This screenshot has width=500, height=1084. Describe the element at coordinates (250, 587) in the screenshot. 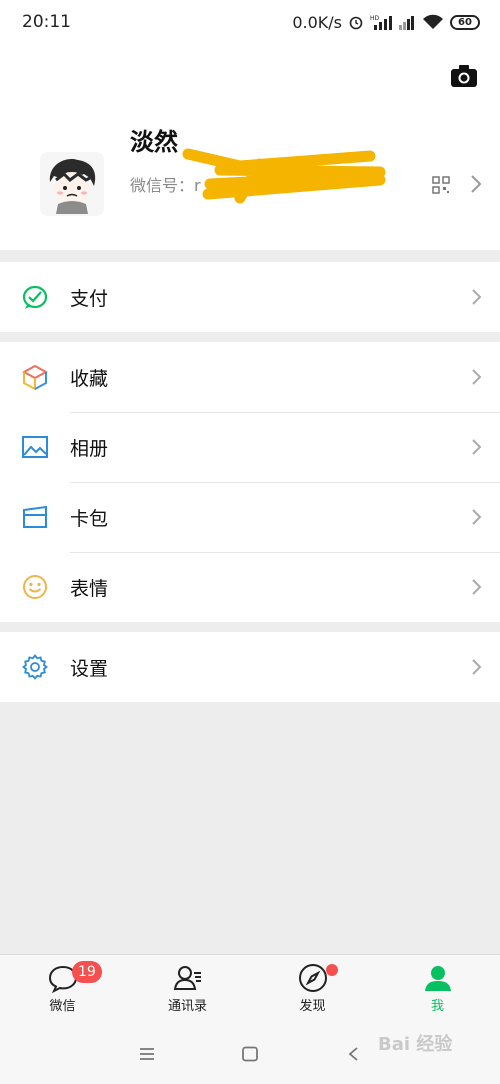

I see `menu-item-stickers: 表情` at that location.